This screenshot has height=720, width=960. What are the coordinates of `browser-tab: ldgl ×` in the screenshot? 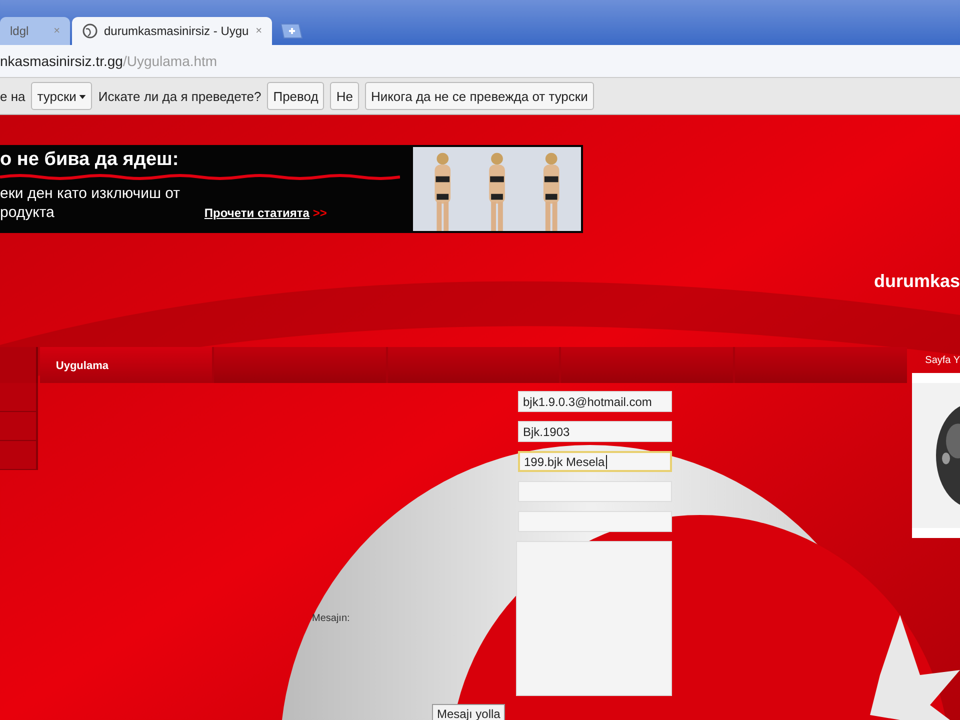 It's located at (35, 31).